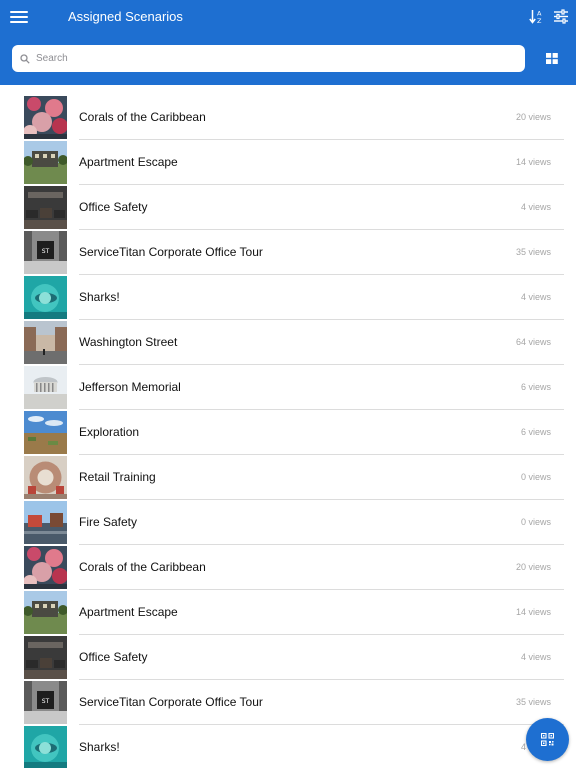 The width and height of the screenshot is (576, 768). What do you see at coordinates (288, 342) in the screenshot?
I see `scenario-row: Washington Street 64 views` at bounding box center [288, 342].